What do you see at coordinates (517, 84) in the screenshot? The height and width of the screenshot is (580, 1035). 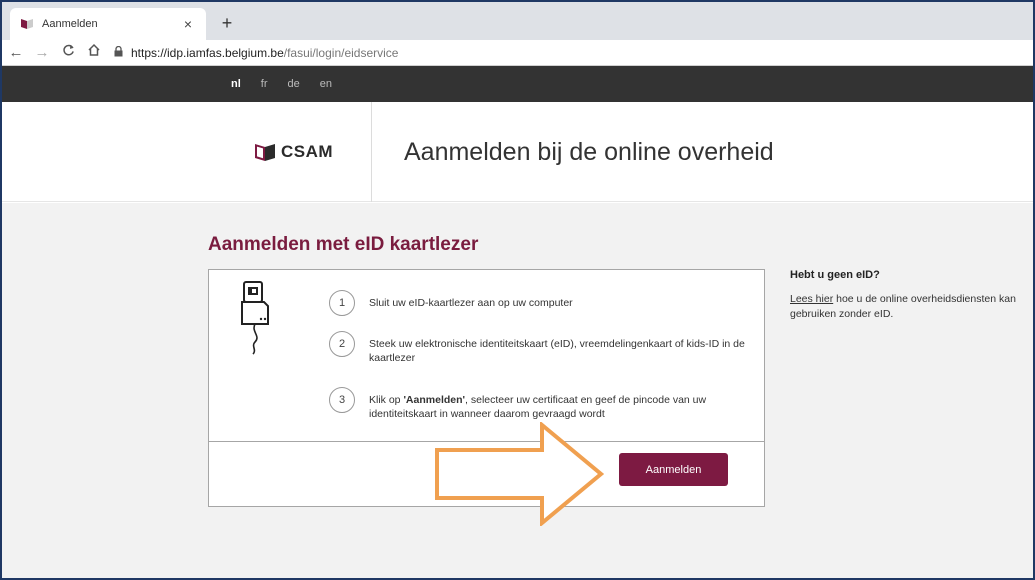 I see `language-bar: nl fr de en` at bounding box center [517, 84].